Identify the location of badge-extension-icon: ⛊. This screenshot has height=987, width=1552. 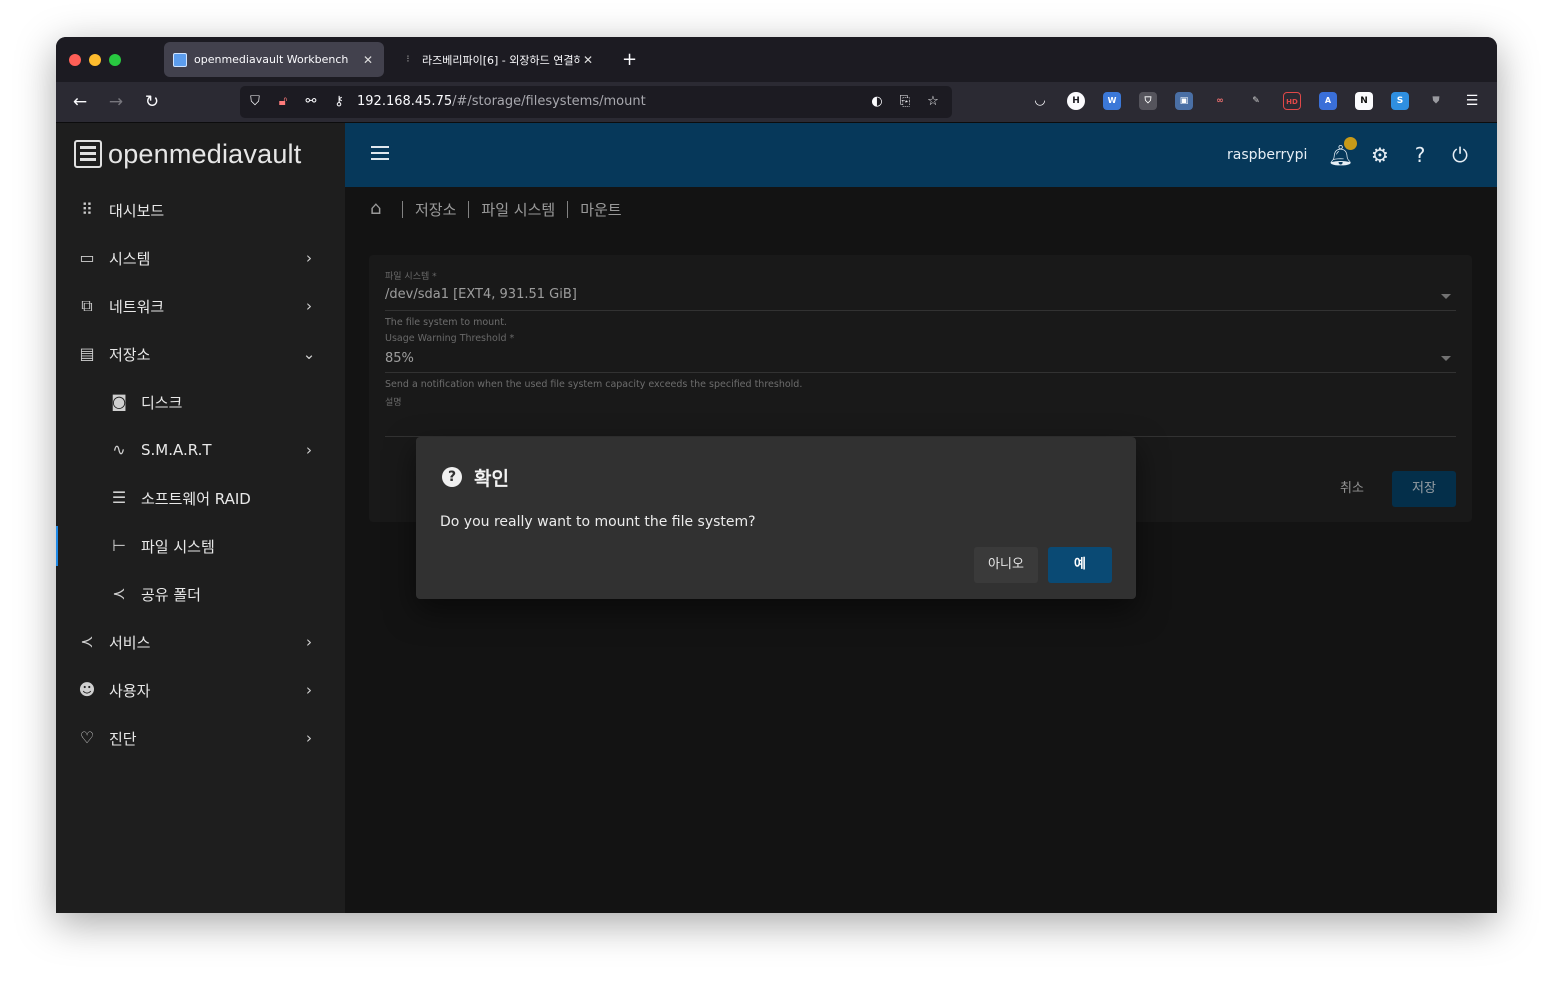
(1436, 101).